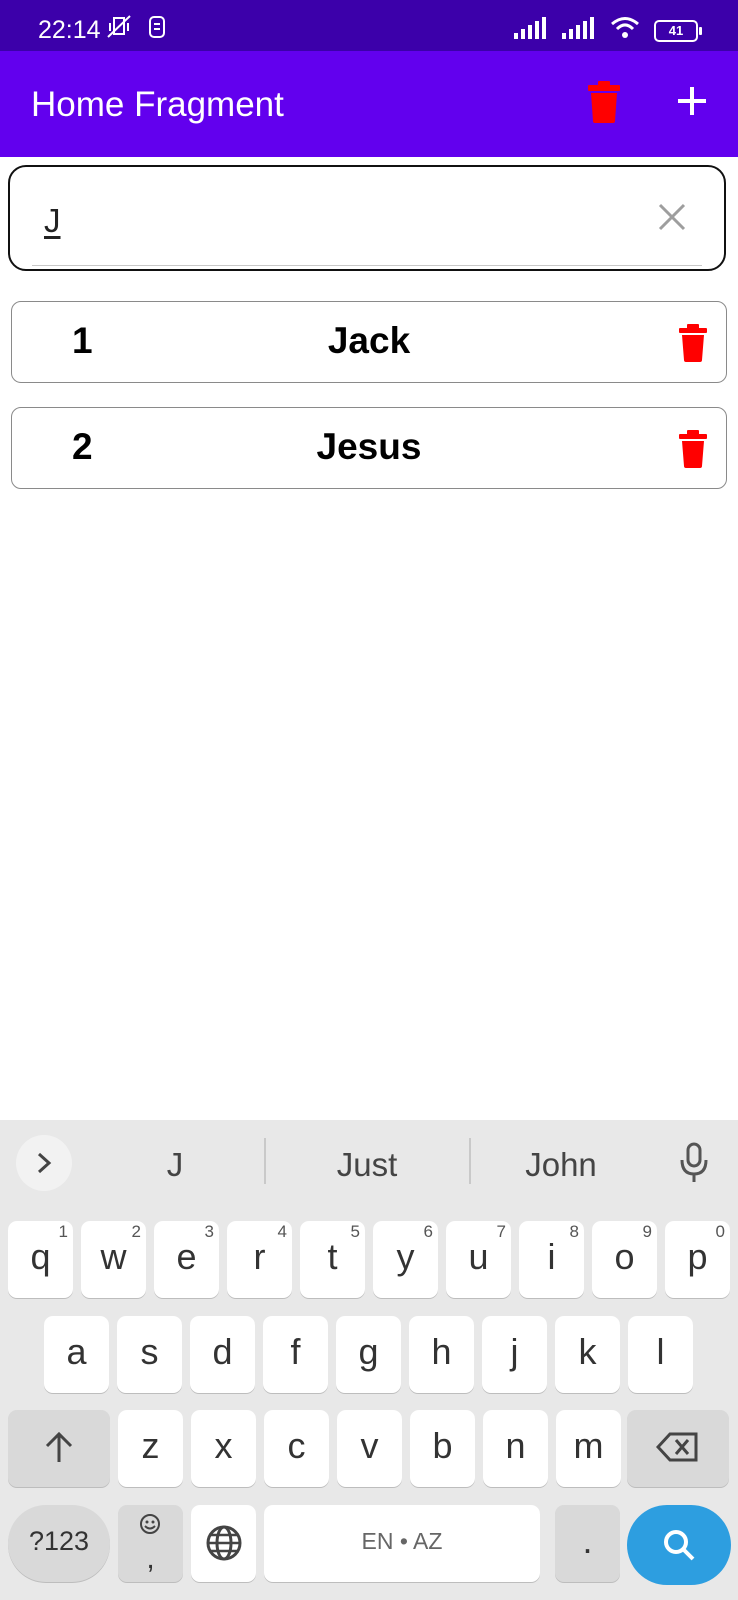 This screenshot has height=1600, width=738. Describe the element at coordinates (647, 1231) in the screenshot. I see `key-number-hint: 9` at that location.